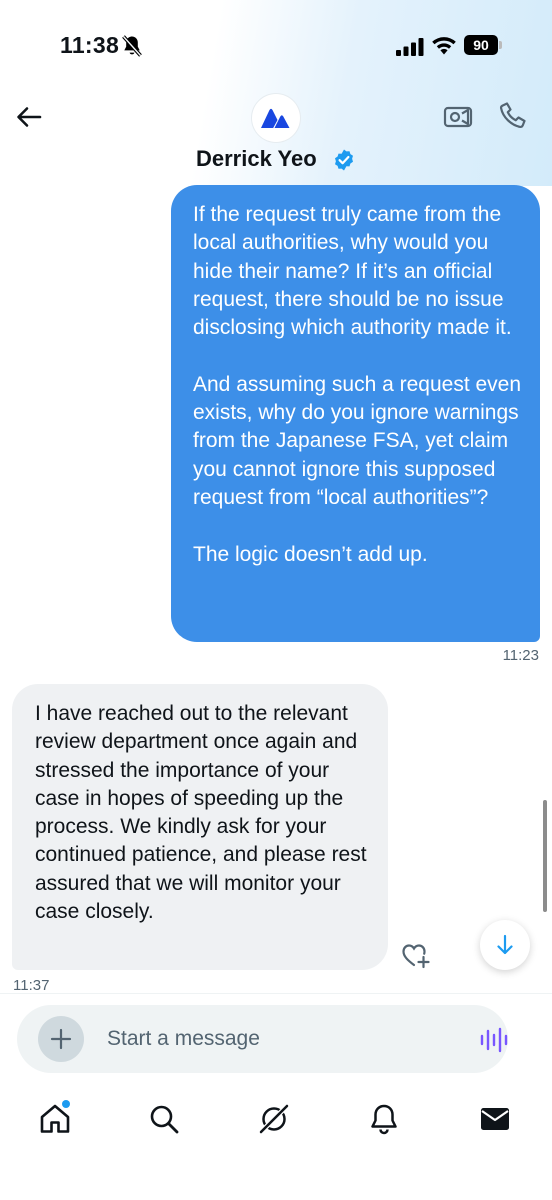  I want to click on plus-icon, so click(61, 1039).